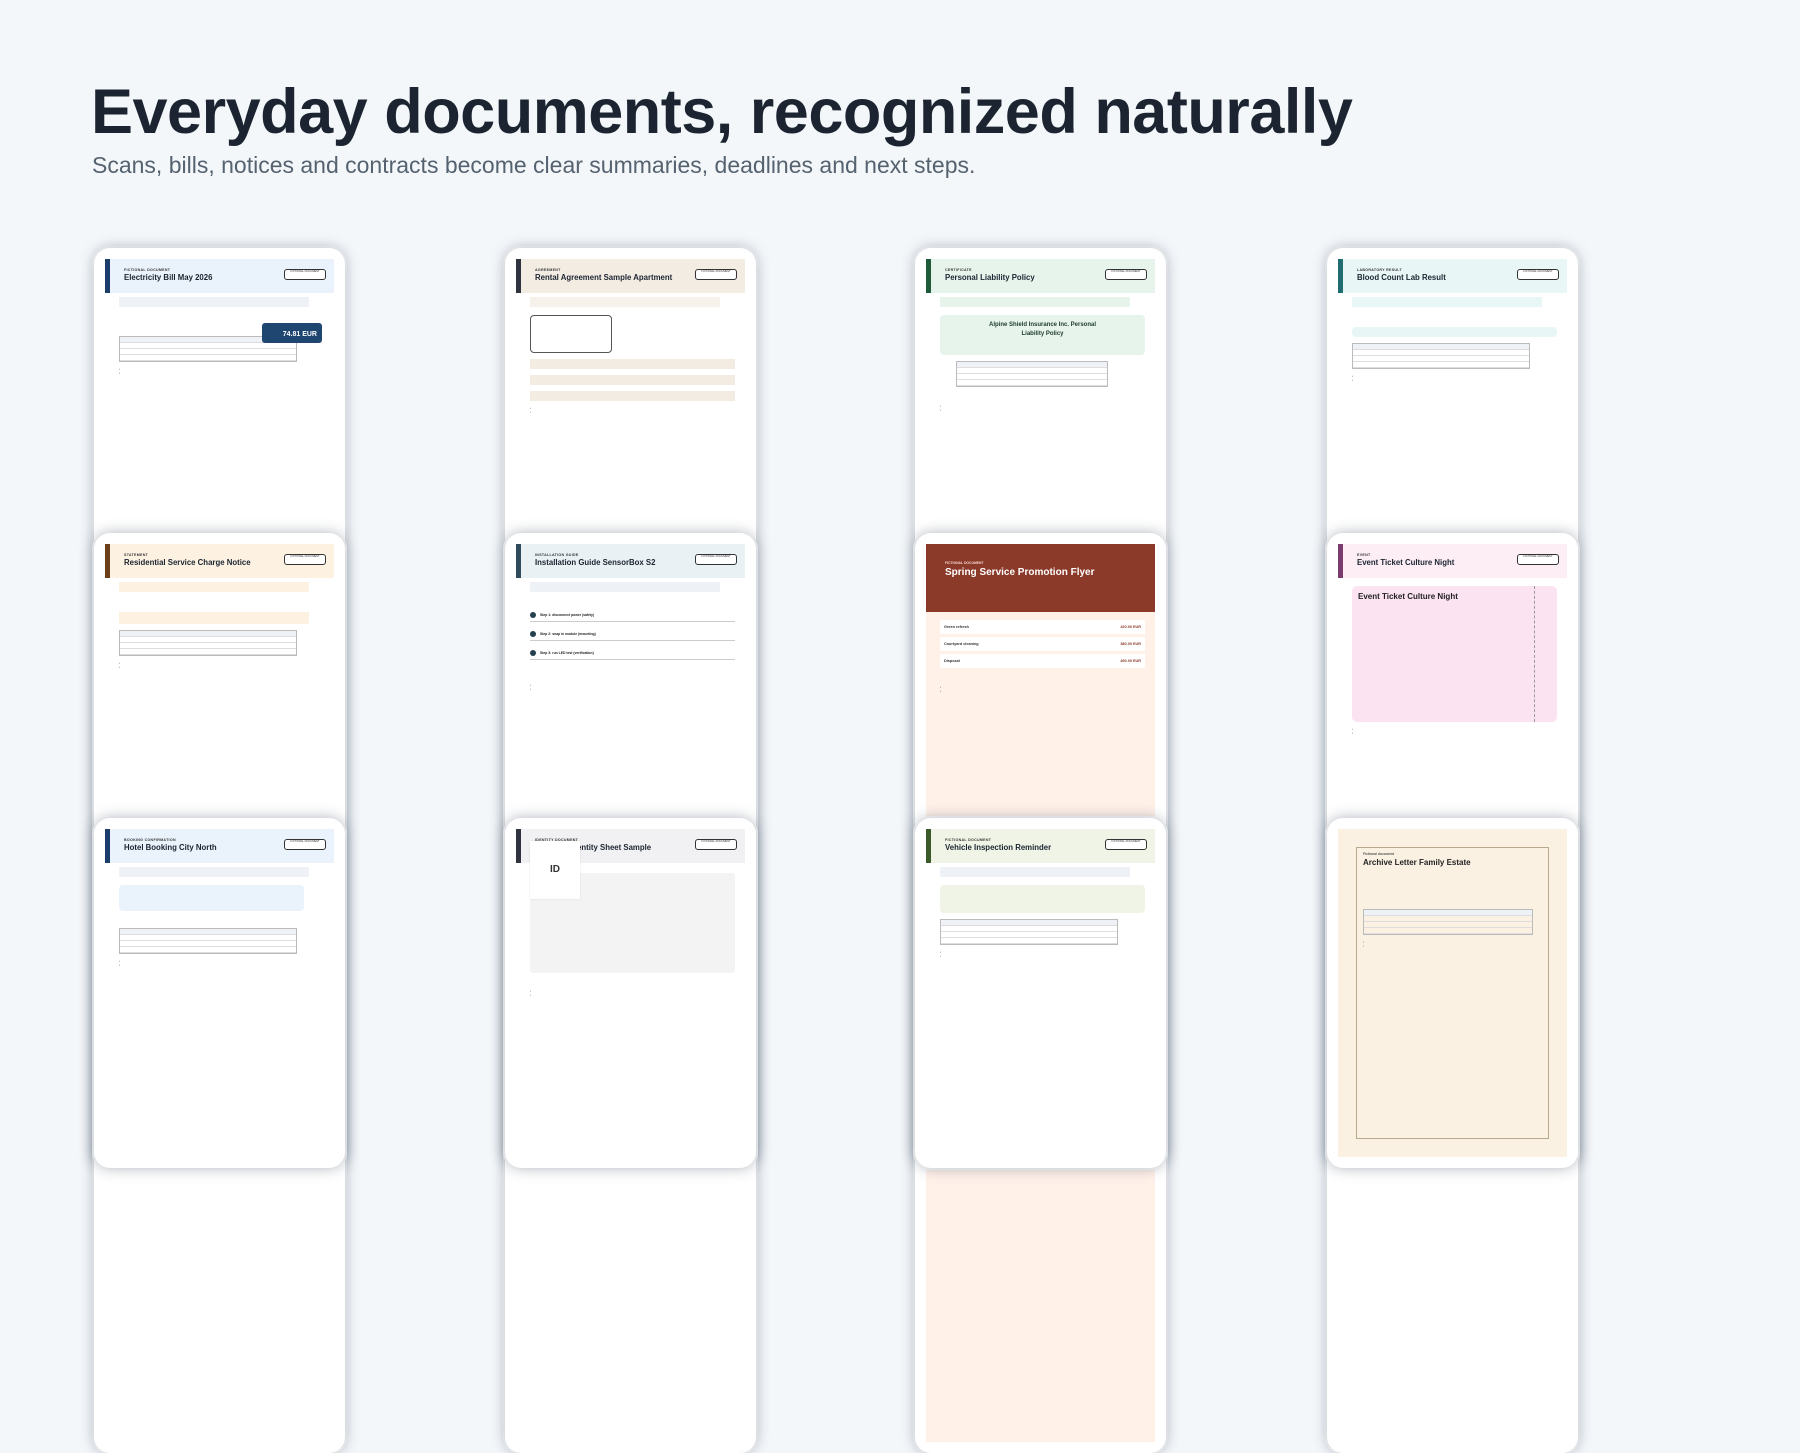 Image resolution: width=1800 pixels, height=1453 pixels. I want to click on offer-item: Disposal 490.00 EUR, so click(1042, 661).